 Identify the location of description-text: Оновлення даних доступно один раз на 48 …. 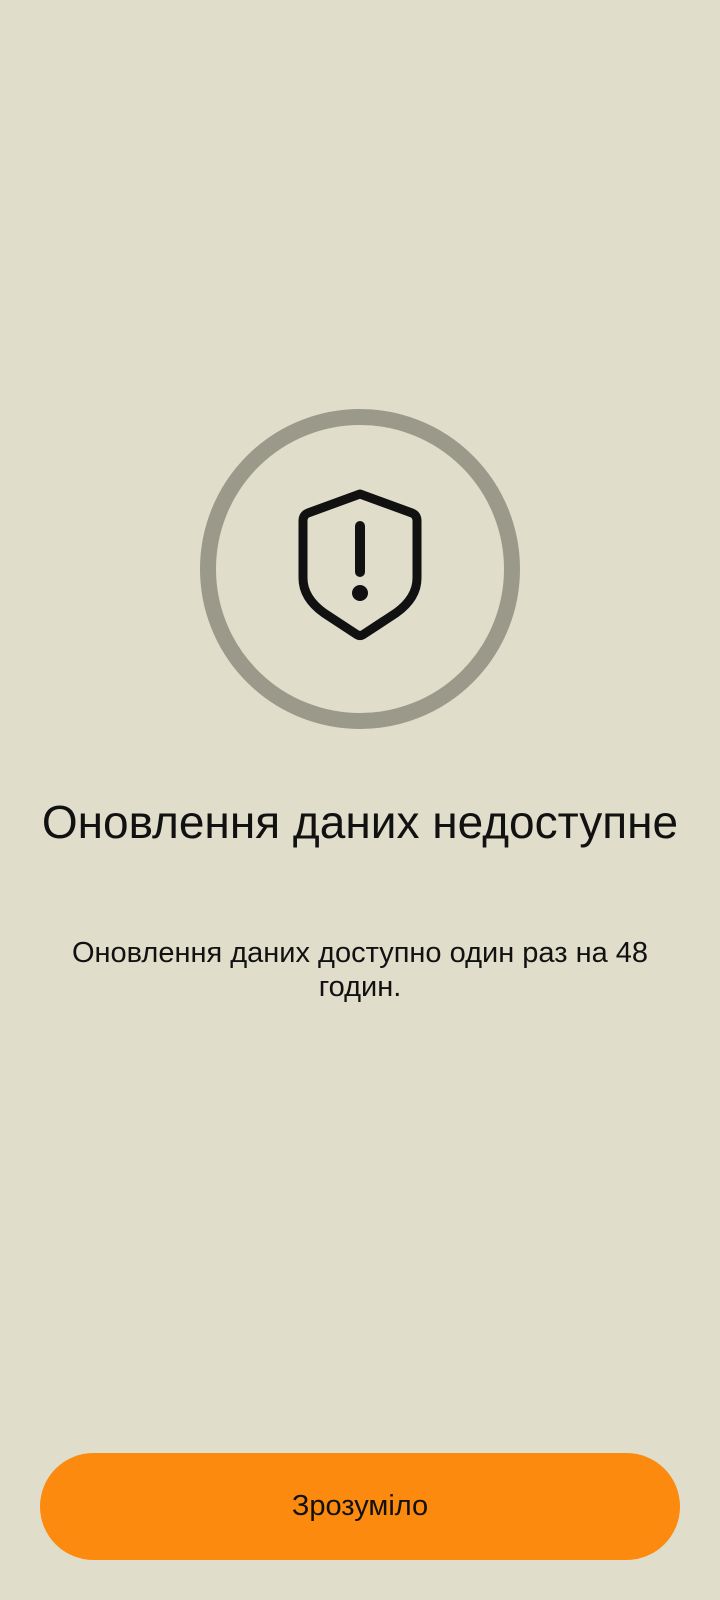
(360, 970).